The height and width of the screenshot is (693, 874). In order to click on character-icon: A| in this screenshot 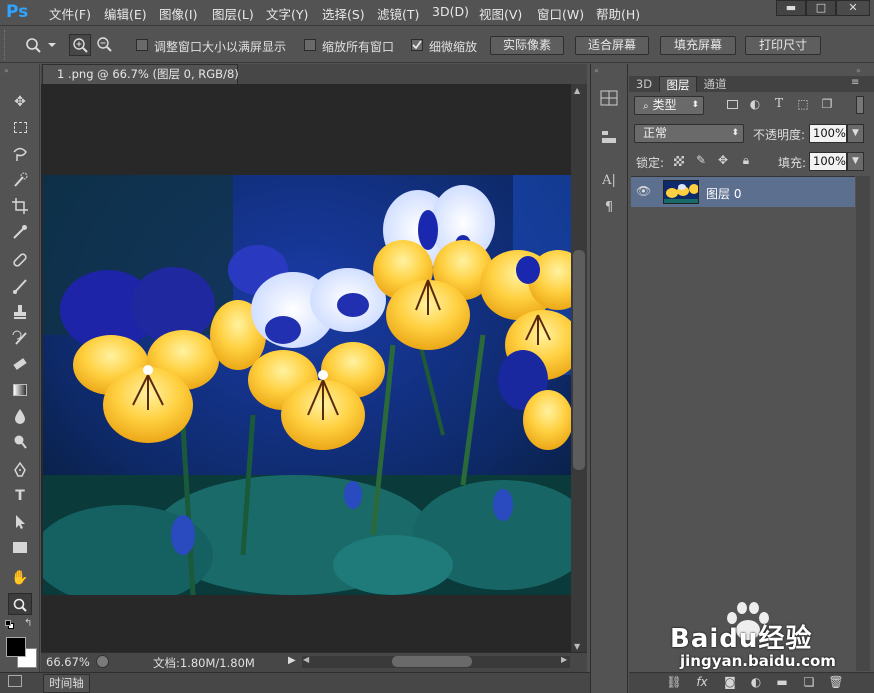, I will do `click(609, 180)`.